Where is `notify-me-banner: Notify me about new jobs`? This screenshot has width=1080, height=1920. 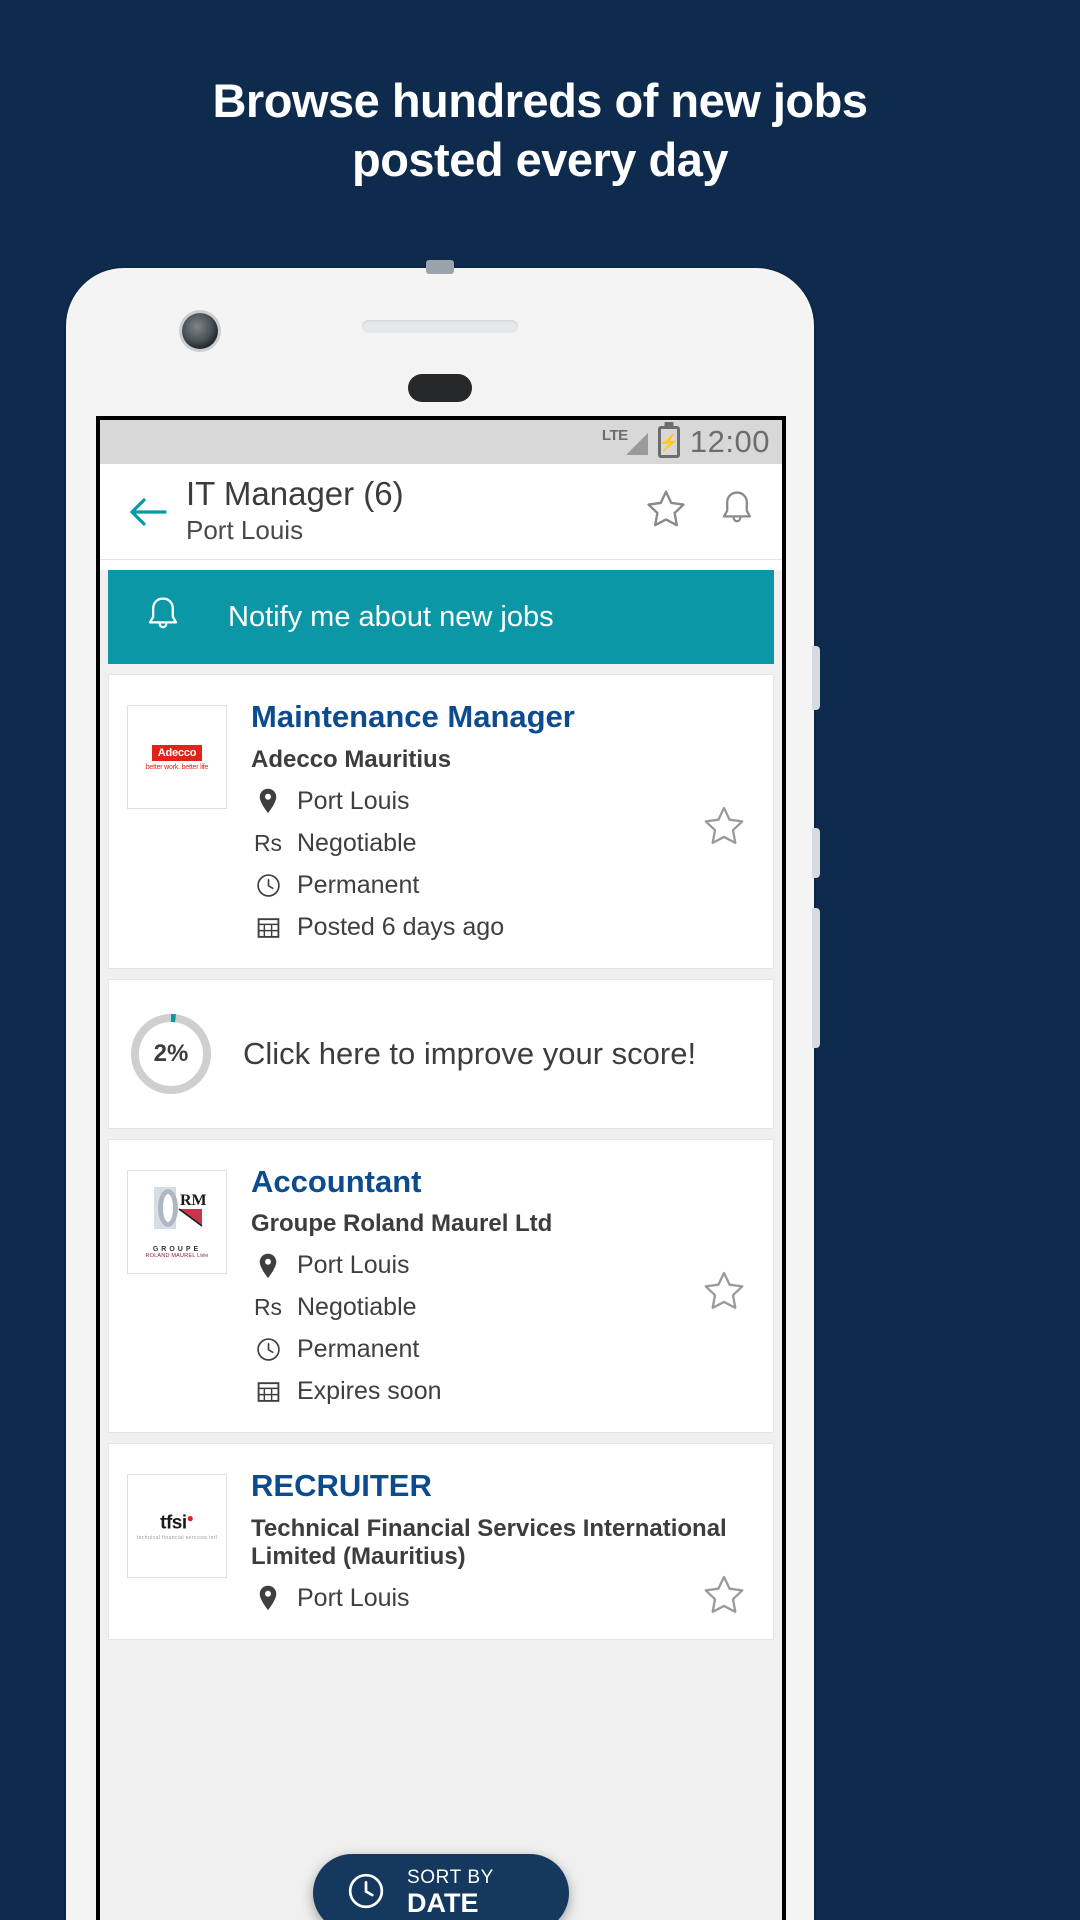
notify-me-banner: Notify me about new jobs is located at coordinates (441, 617).